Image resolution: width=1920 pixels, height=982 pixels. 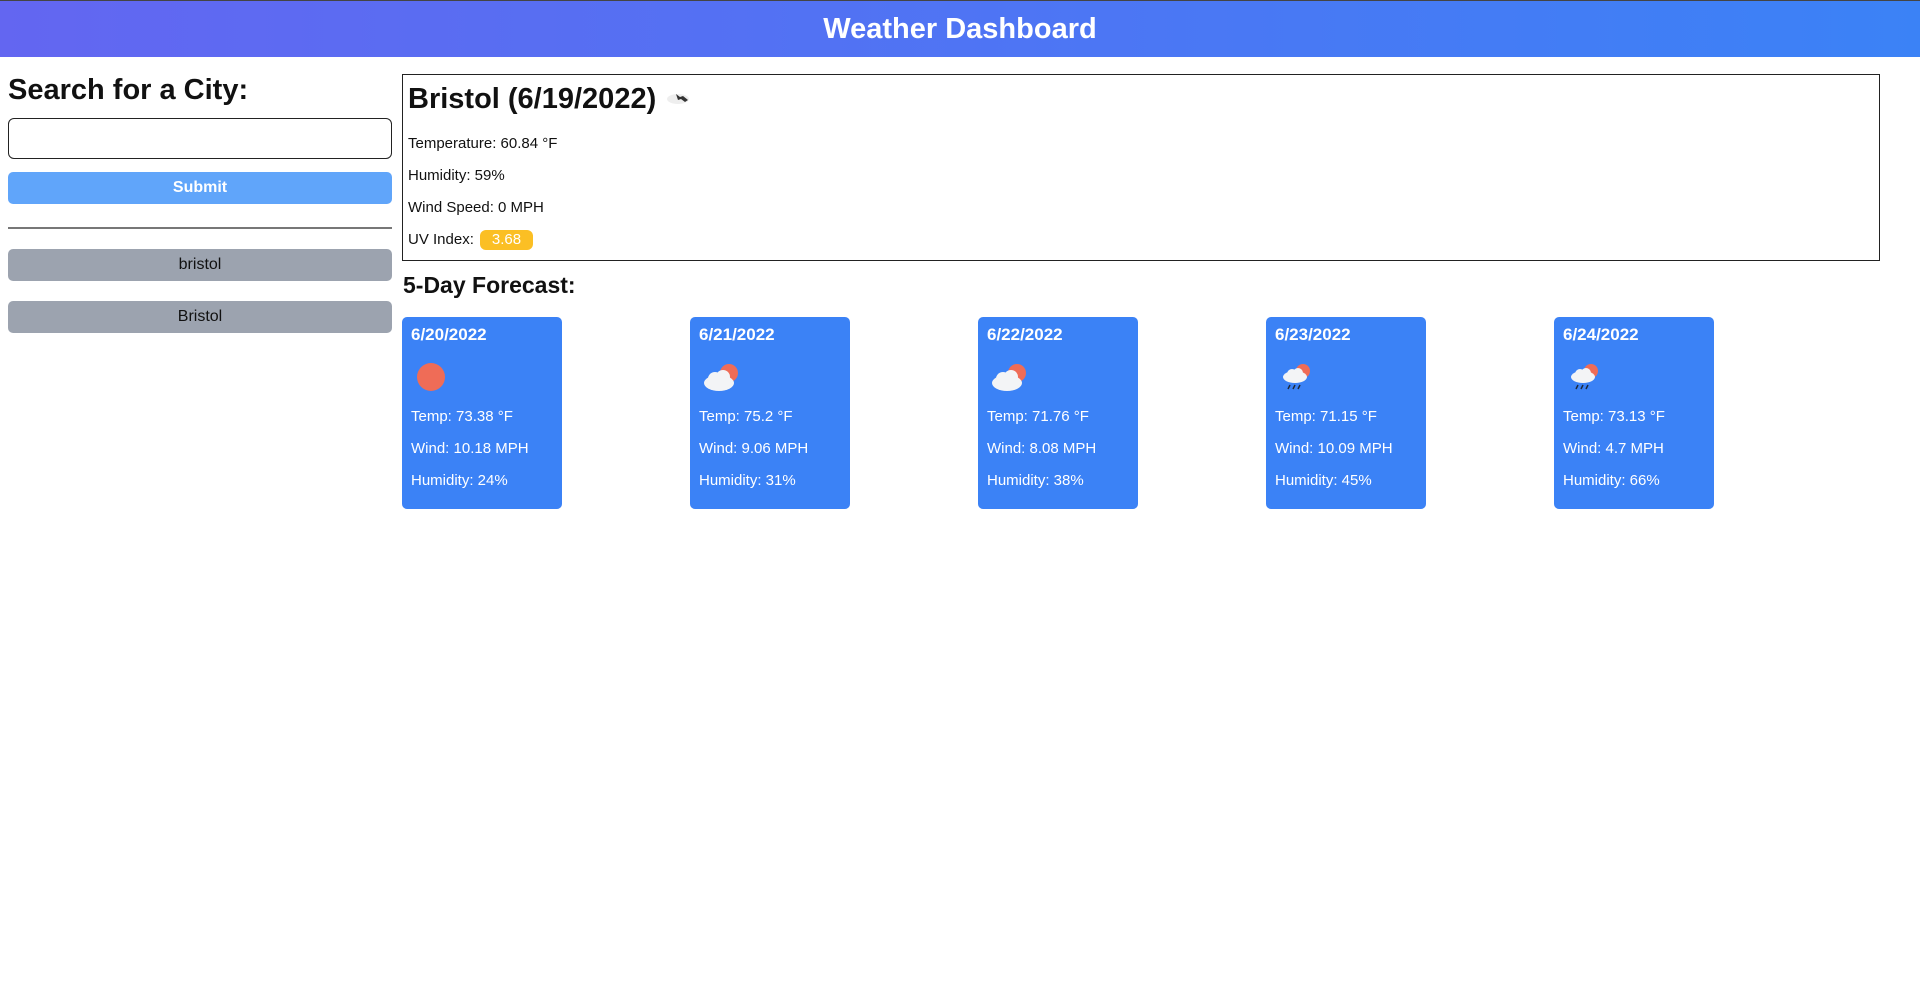 What do you see at coordinates (1326, 416) in the screenshot?
I see `forecast-temp: Temp: 71.15 °F` at bounding box center [1326, 416].